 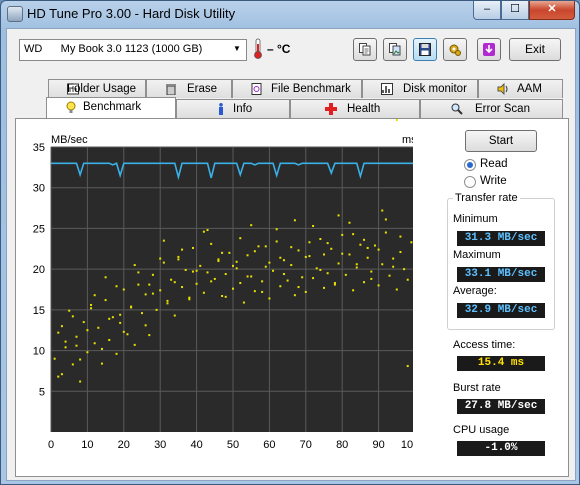 I want to click on drive-select-value: WD My Book 3.0 1123 (1000 GB), so click(x=113, y=49).